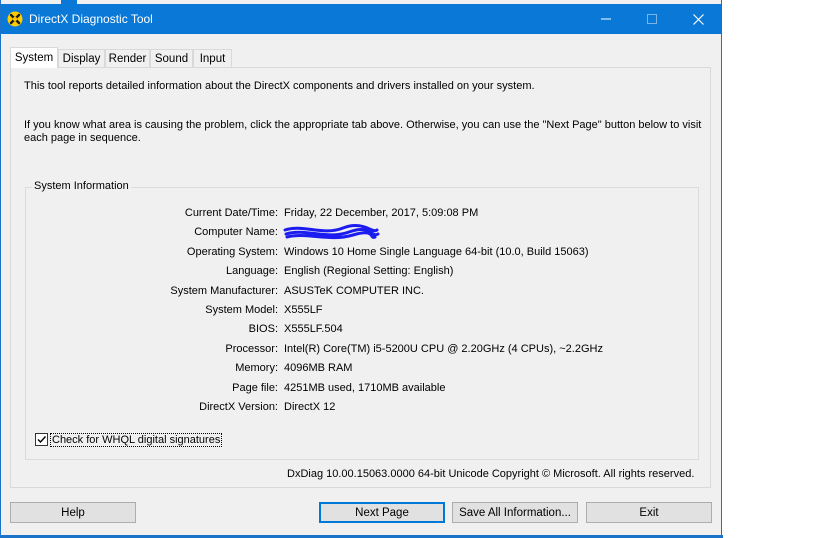  What do you see at coordinates (369, 271) in the screenshot?
I see `info-value: English (Regional Setting: English)` at bounding box center [369, 271].